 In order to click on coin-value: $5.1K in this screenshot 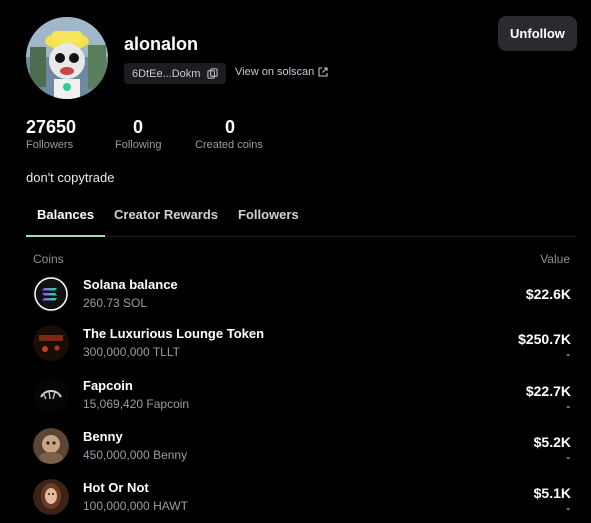, I will do `click(552, 493)`.